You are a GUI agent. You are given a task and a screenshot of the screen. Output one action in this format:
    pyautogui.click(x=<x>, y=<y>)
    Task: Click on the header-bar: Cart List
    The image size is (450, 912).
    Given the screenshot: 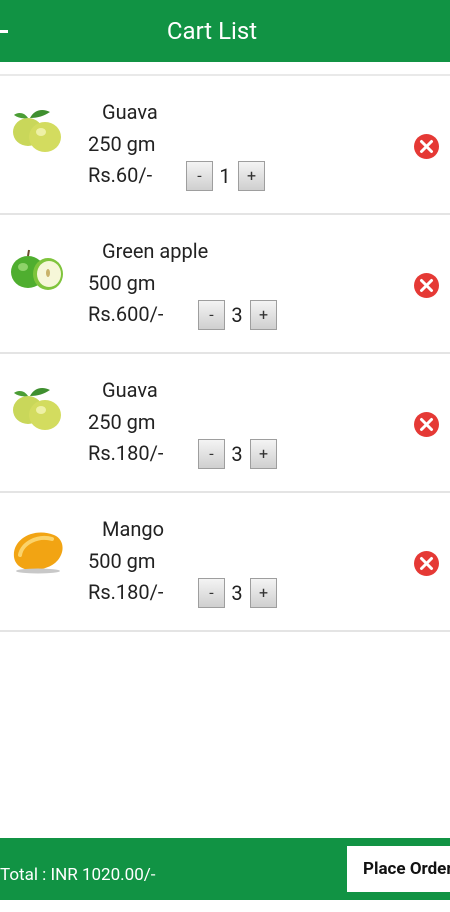 What is the action you would take?
    pyautogui.click(x=225, y=31)
    